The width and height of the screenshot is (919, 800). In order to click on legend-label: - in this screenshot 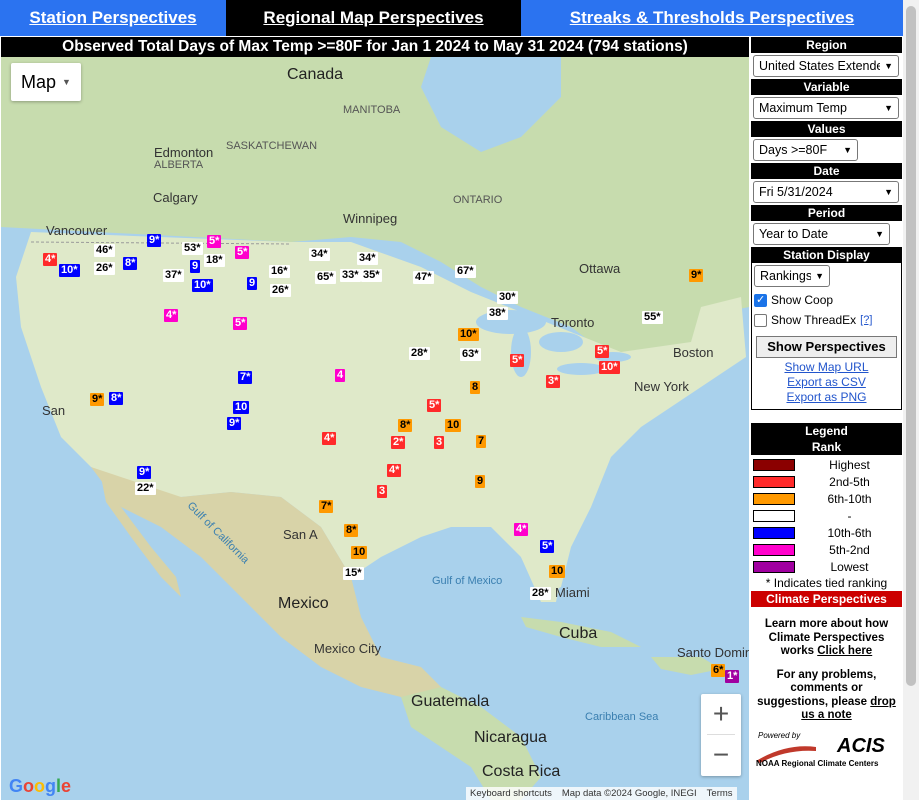, I will do `click(849, 515)`.